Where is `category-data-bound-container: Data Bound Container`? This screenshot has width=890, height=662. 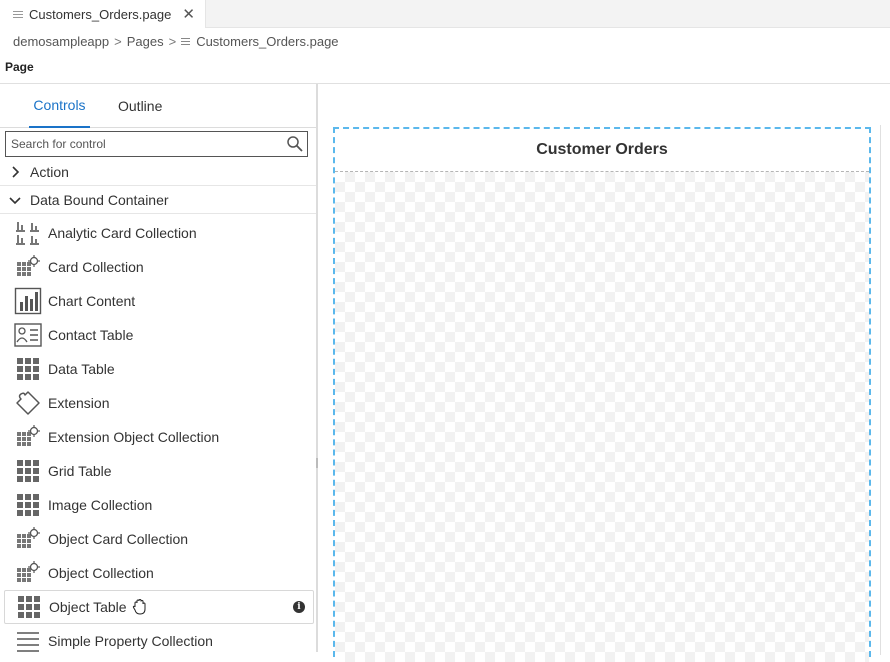
category-data-bound-container: Data Bound Container is located at coordinates (158, 200).